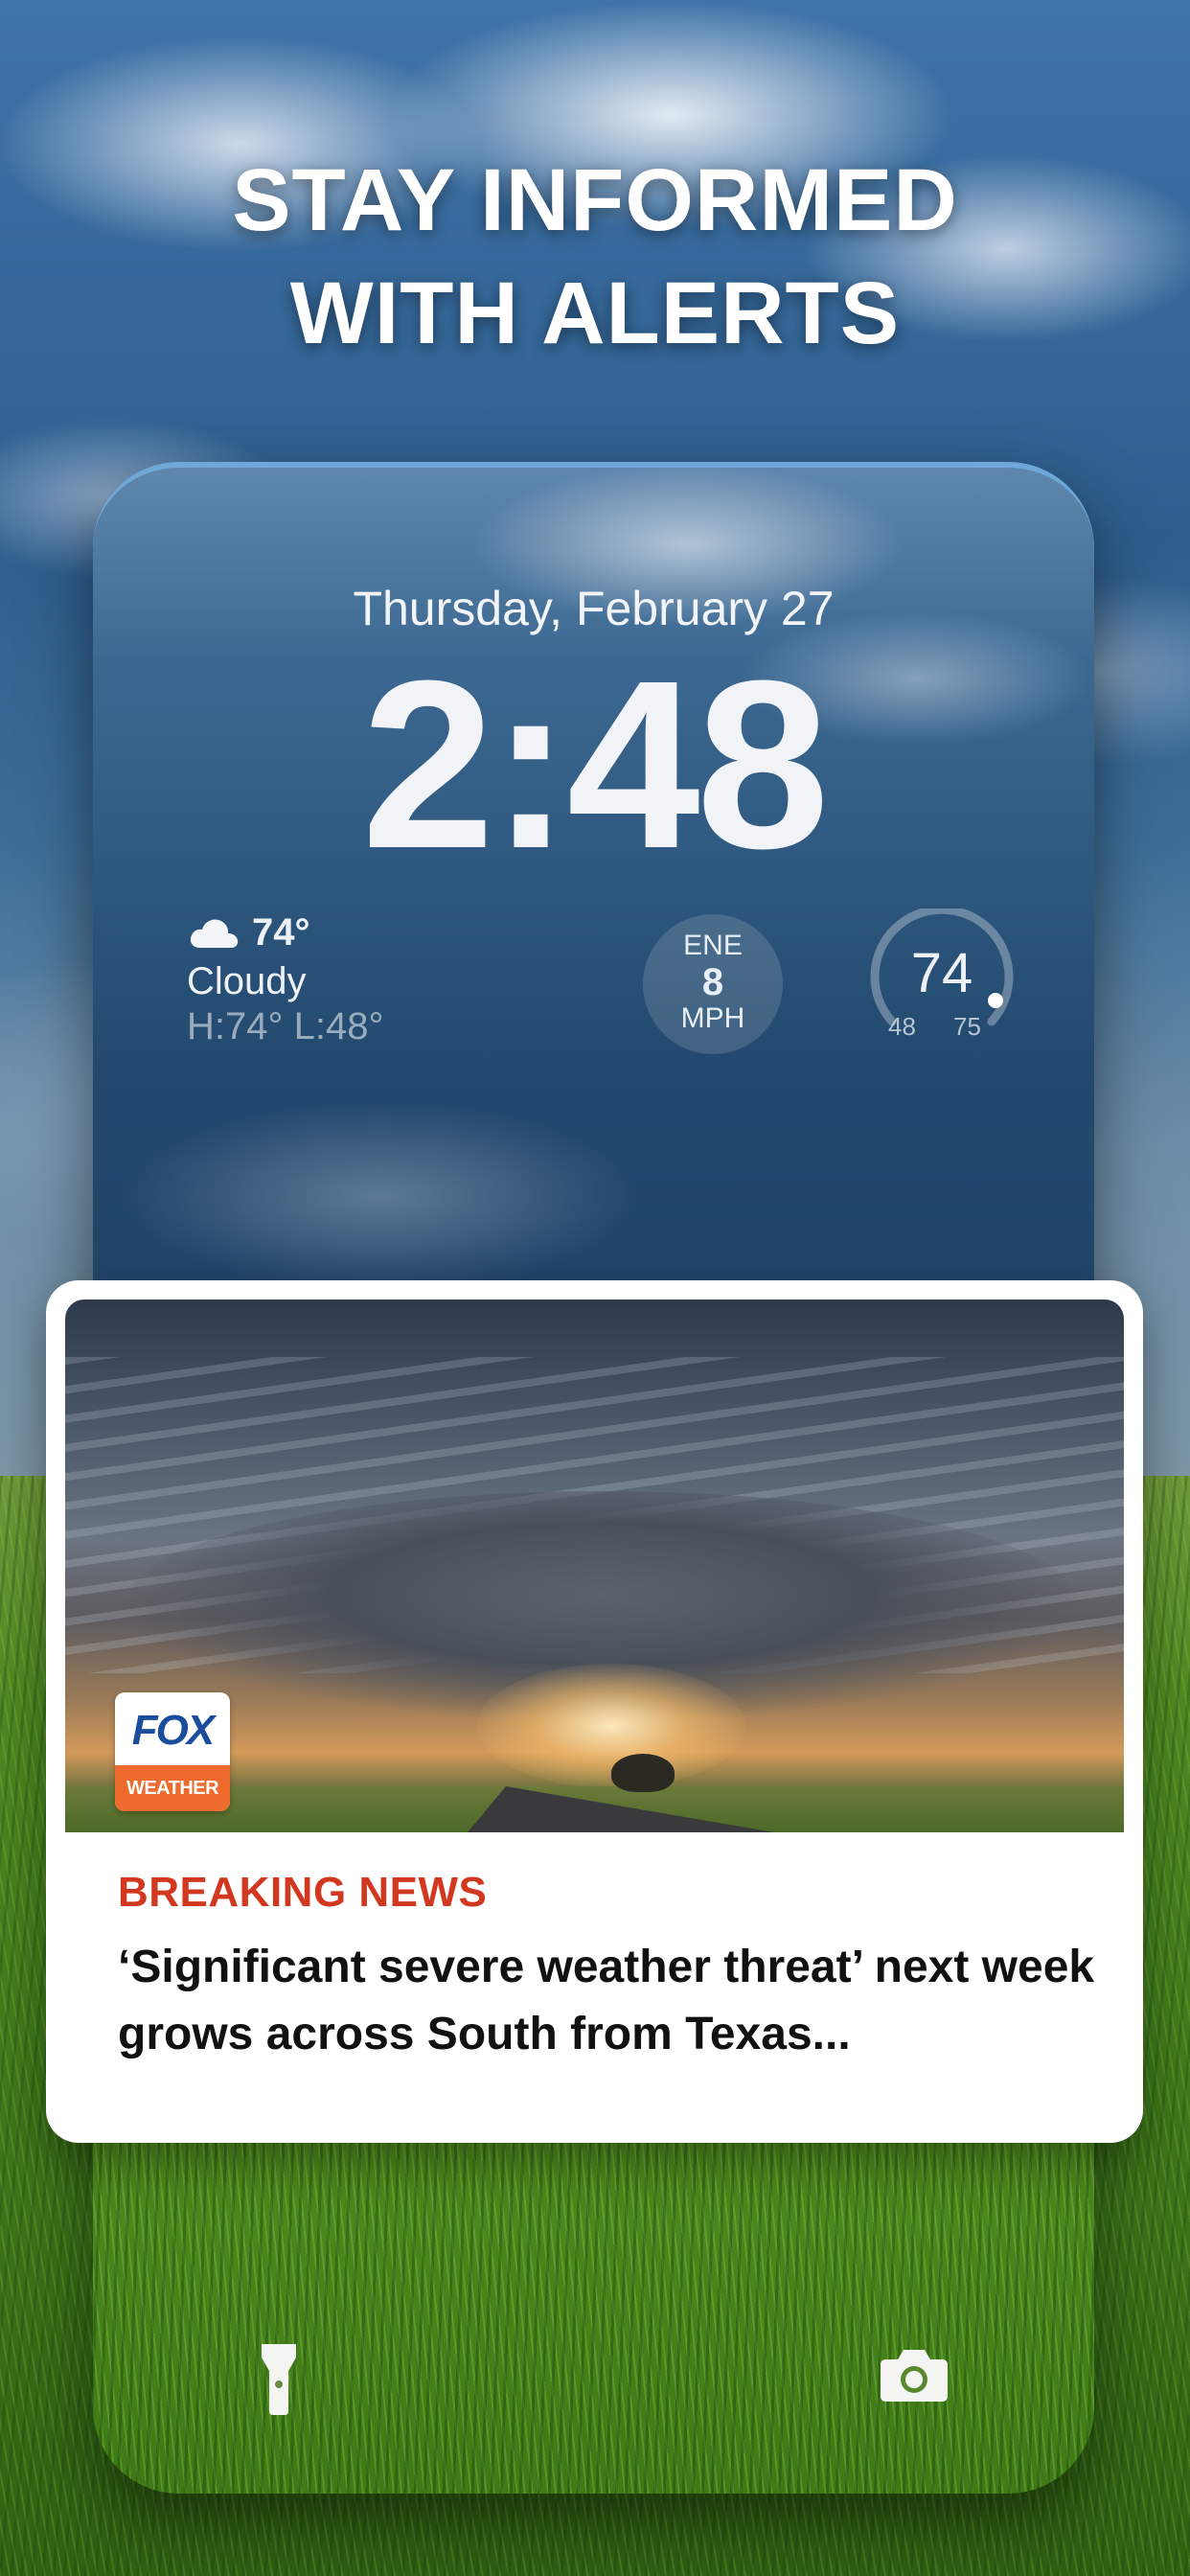  What do you see at coordinates (281, 932) in the screenshot?
I see `weather-temp: 74°` at bounding box center [281, 932].